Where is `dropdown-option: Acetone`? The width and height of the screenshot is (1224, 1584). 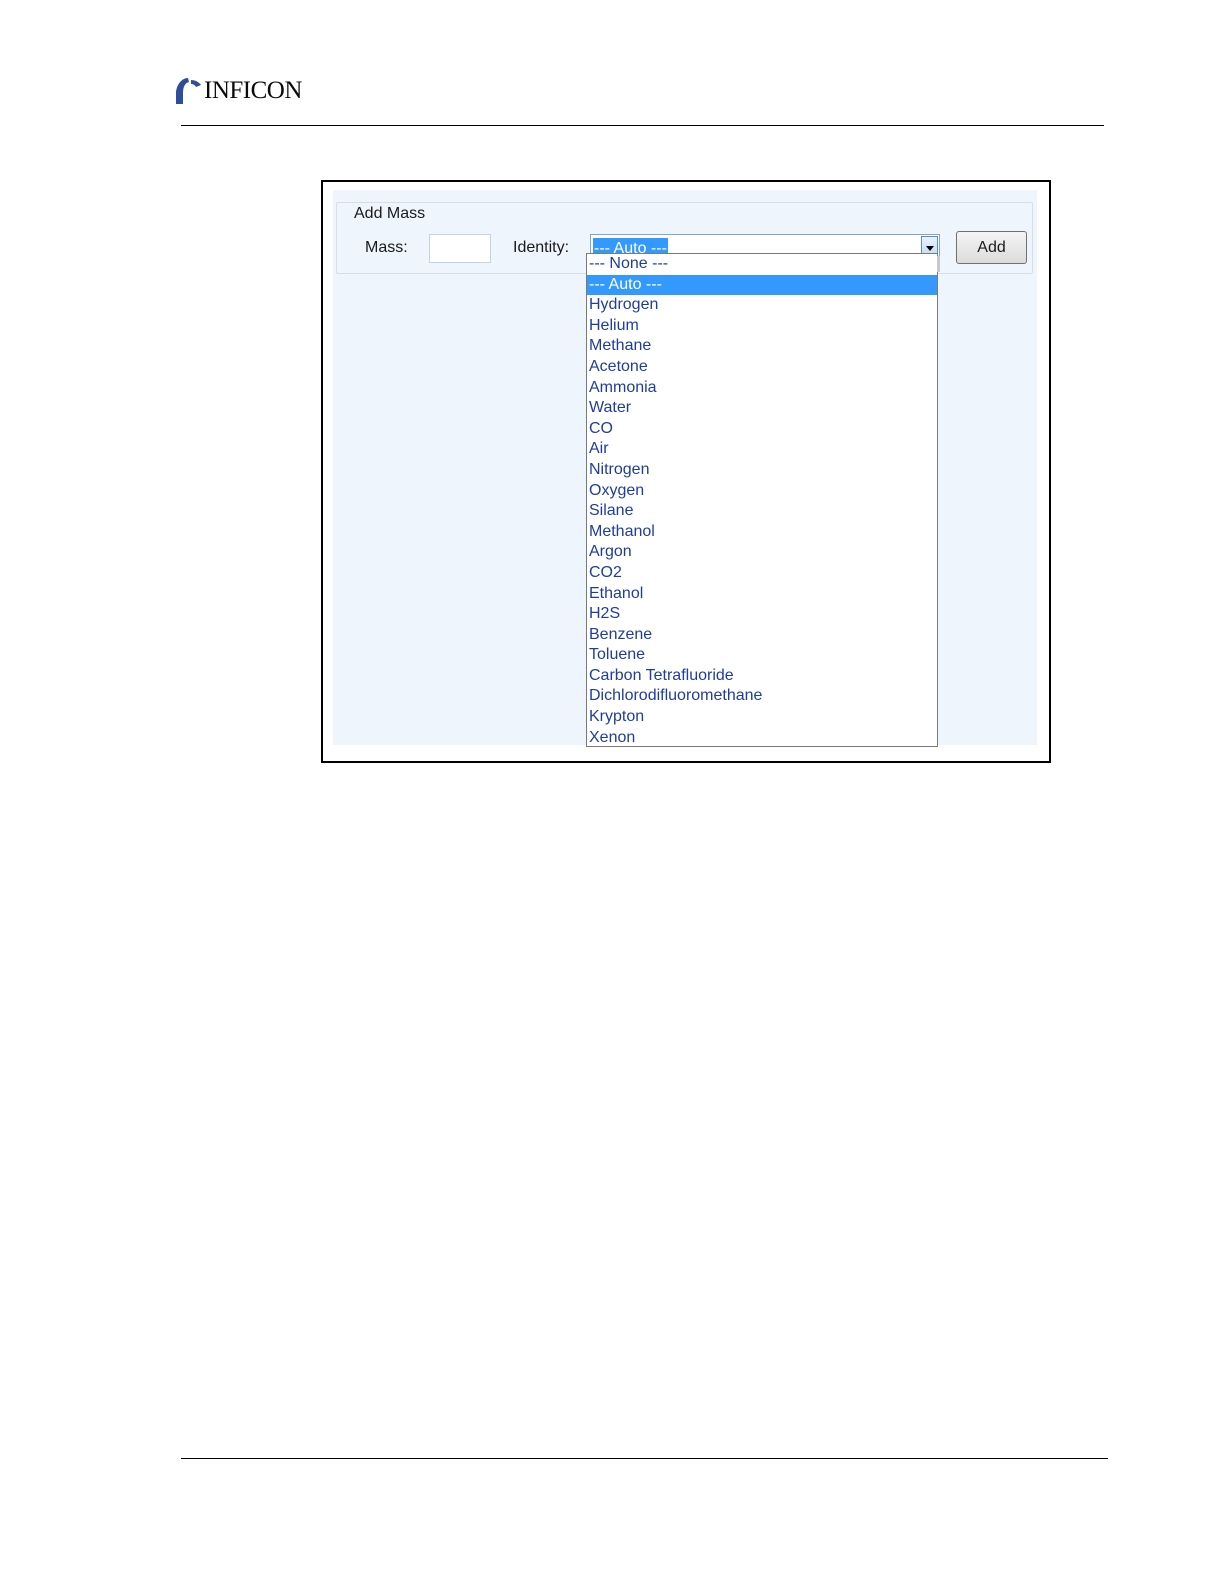
dropdown-option: Acetone is located at coordinates (762, 367).